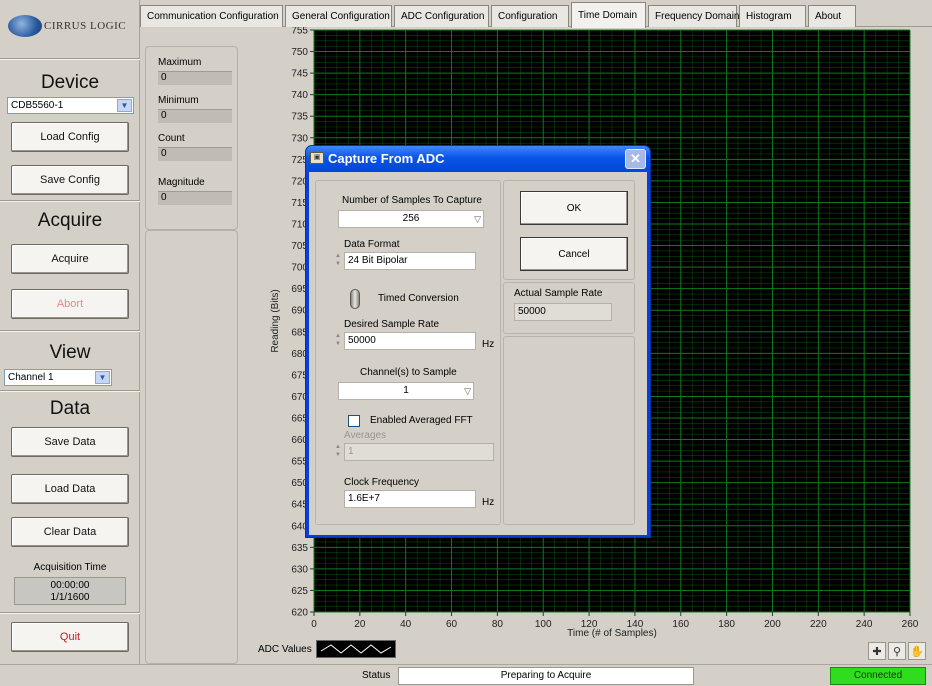 This screenshot has height=686, width=932. What do you see at coordinates (917, 651) in the screenshot?
I see `pan-hand-icon: ✋` at bounding box center [917, 651].